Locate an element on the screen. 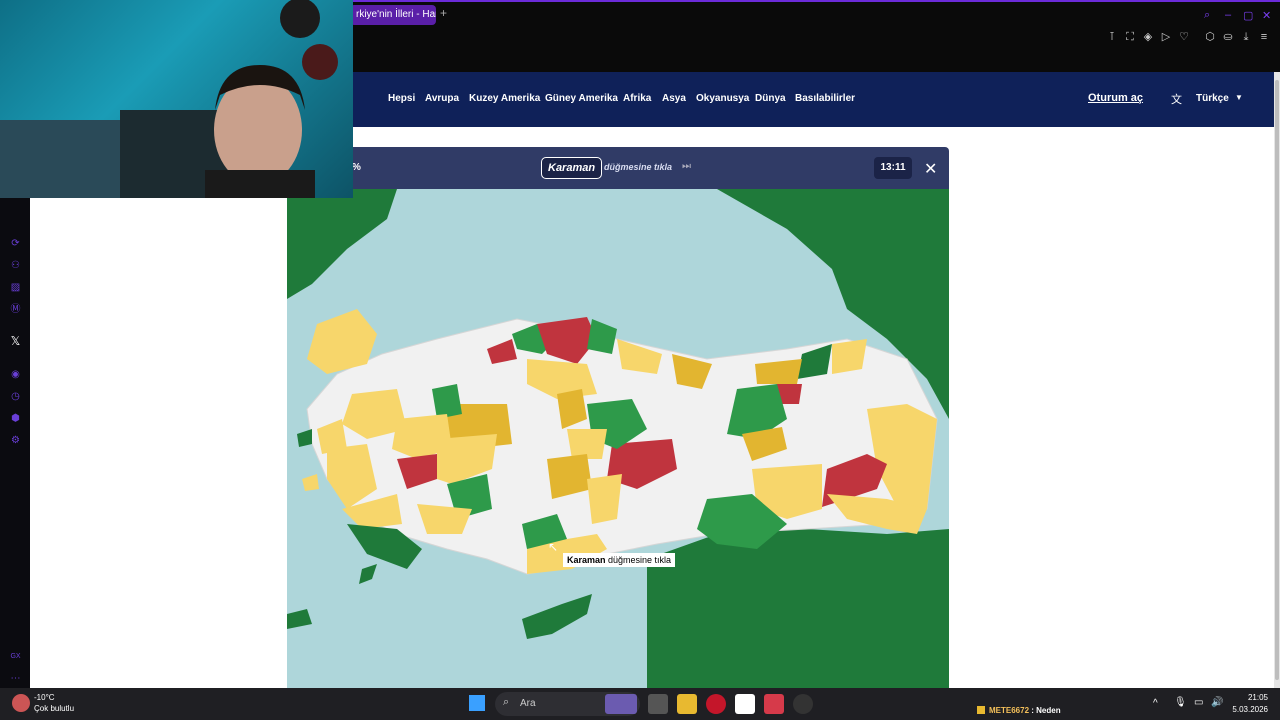  browser-tab: rkiye'nin İlleri - Harit is located at coordinates (393, 15).